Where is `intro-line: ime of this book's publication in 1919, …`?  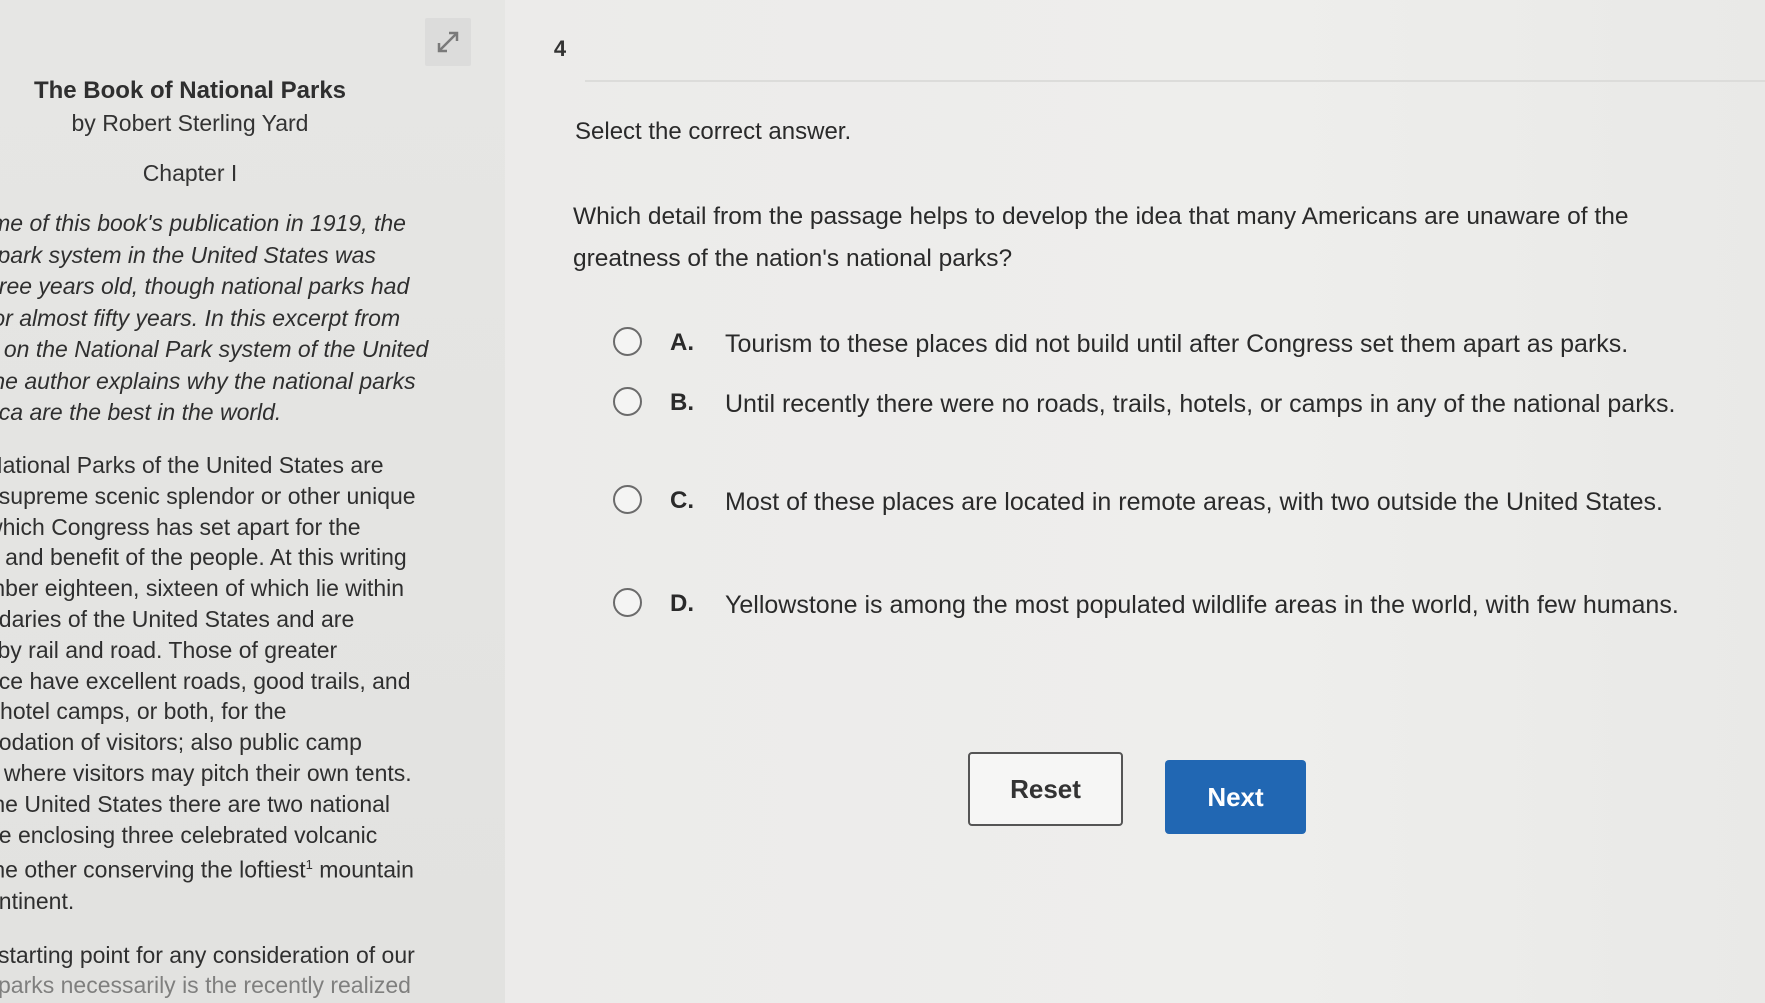 intro-line: ime of this book's publication in 1919, … is located at coordinates (203, 223).